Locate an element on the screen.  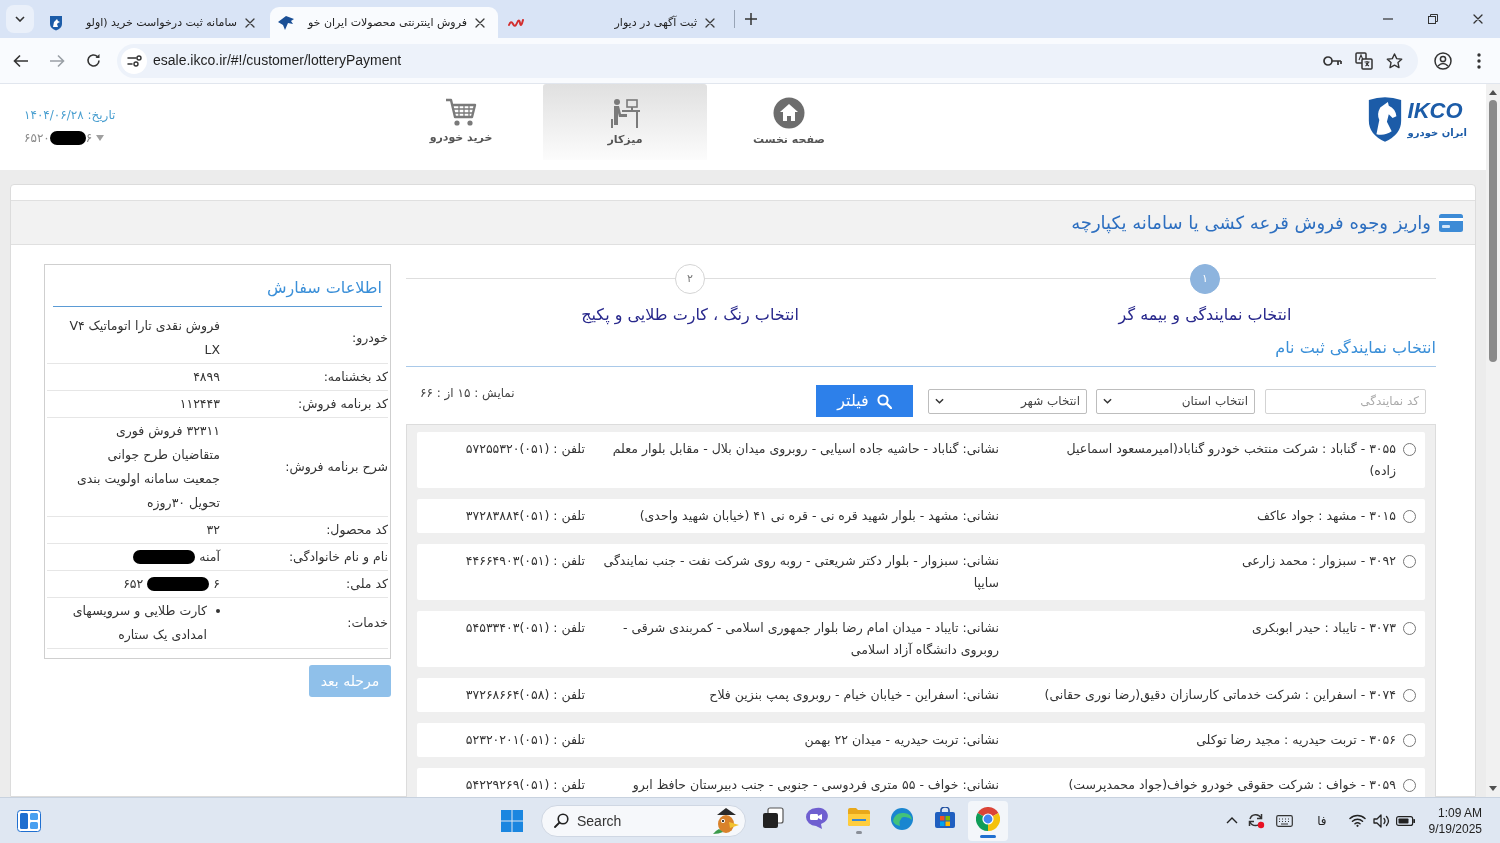
horse-head-icon is located at coordinates (286, 22).